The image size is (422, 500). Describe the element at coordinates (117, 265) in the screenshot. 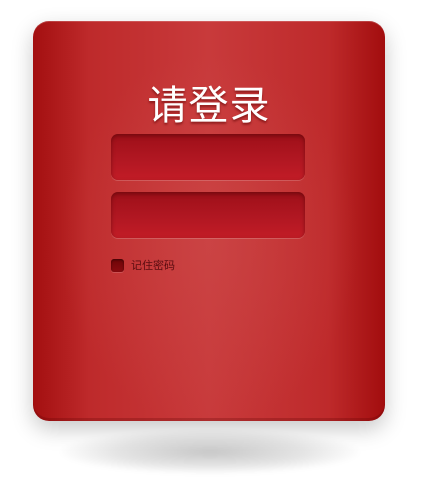

I see `remember-password-checkbox` at that location.